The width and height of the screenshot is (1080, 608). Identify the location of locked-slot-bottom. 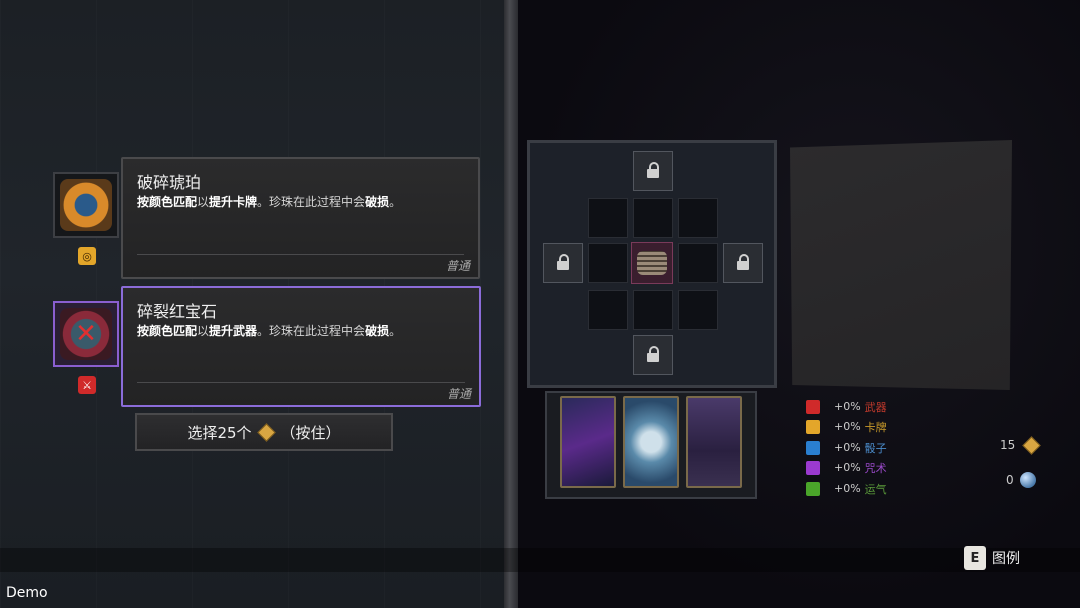
(653, 355).